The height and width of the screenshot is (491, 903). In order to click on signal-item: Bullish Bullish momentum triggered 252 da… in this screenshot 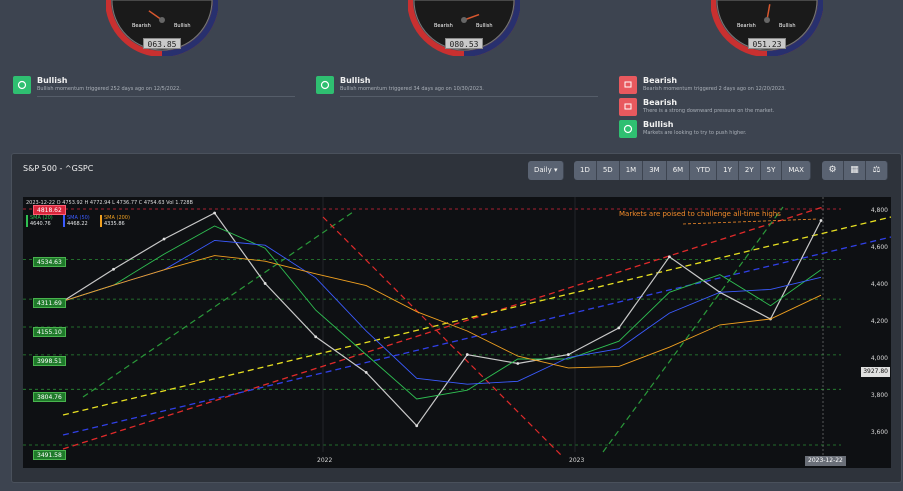, I will do `click(97, 86)`.